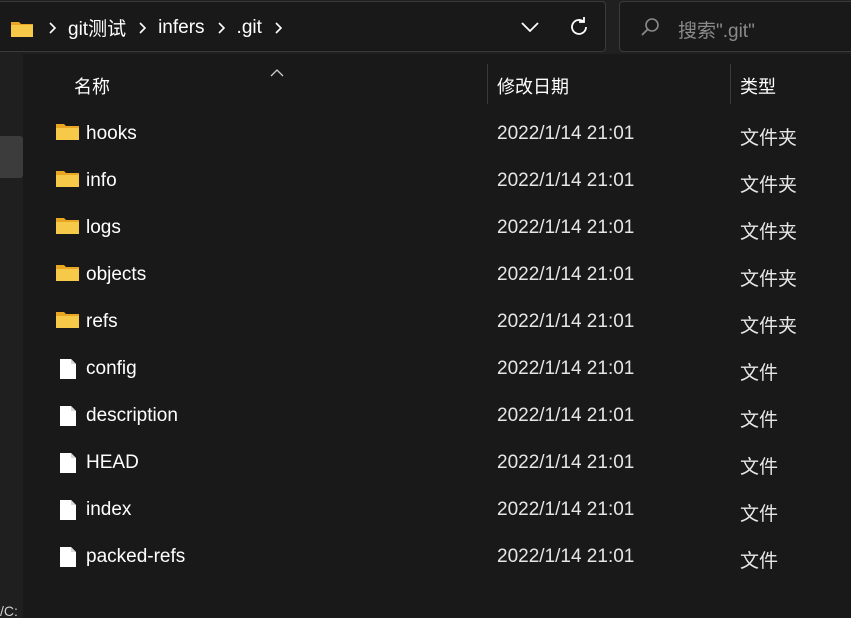 This screenshot has height=618, width=851. I want to click on file-name: HEAD, so click(112, 462).